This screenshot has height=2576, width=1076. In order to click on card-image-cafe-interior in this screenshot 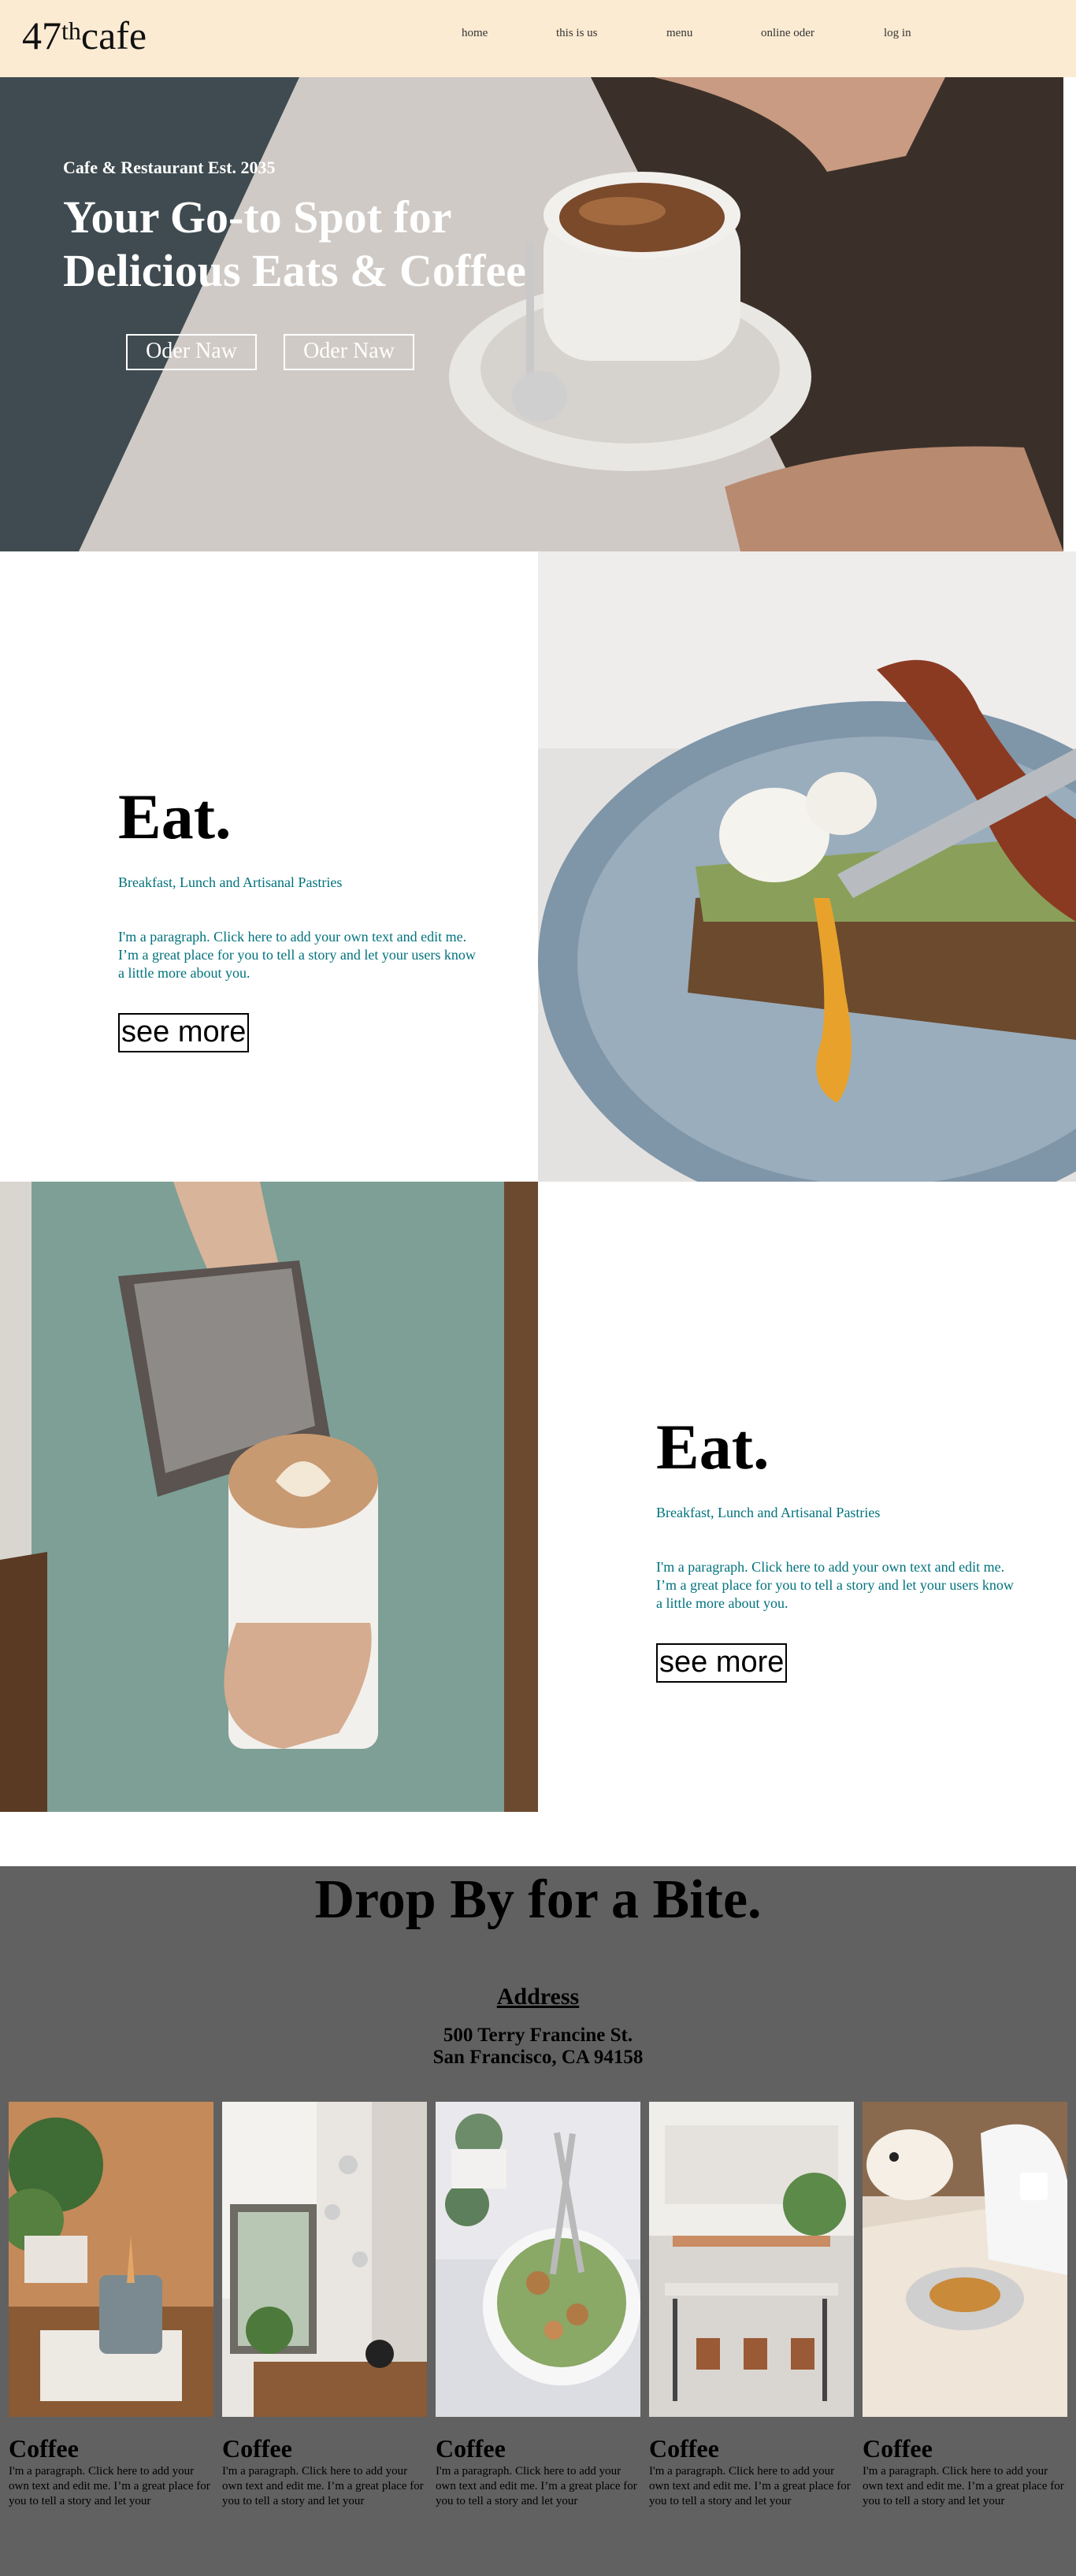, I will do `click(324, 2259)`.